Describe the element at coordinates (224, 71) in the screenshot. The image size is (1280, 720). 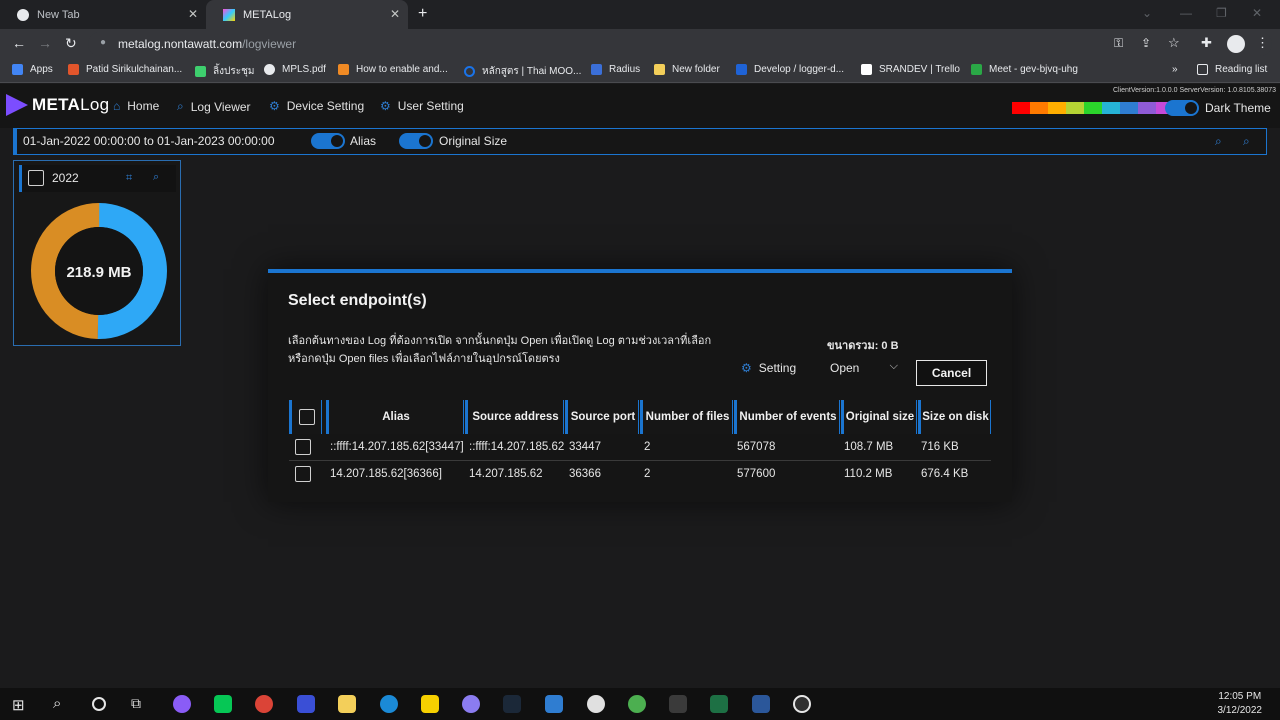
I see `bookmark-item: ลิ้งประชุม` at that location.